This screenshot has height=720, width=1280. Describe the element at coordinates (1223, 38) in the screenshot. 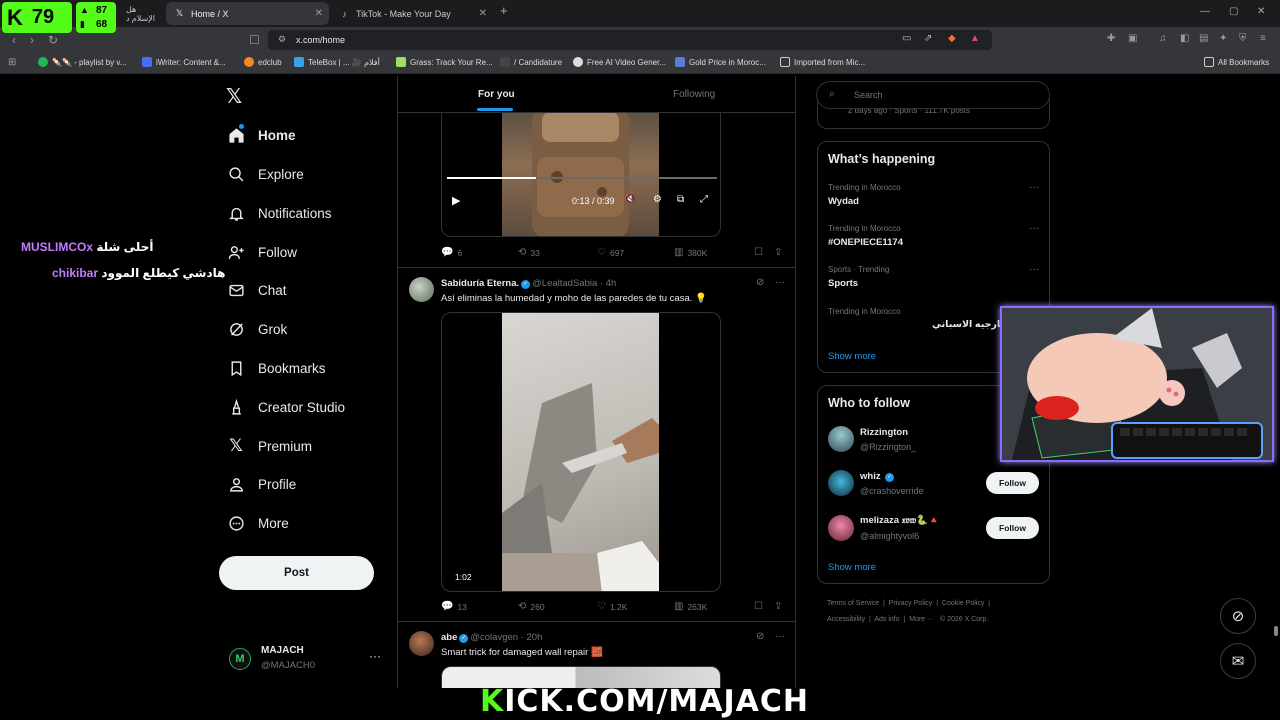

I see `leo-icon: ✦` at that location.